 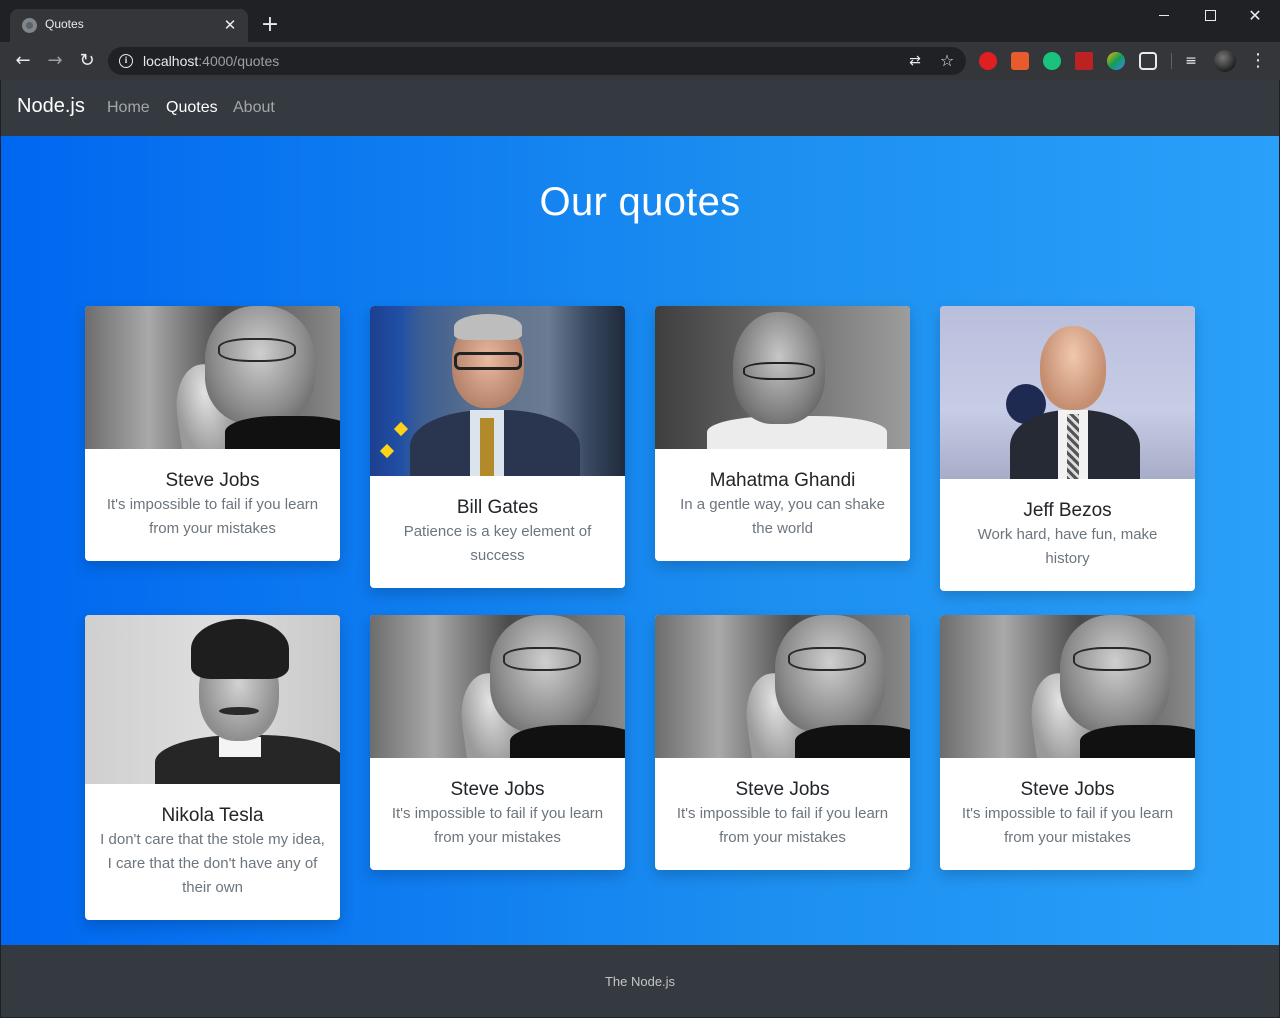 I want to click on translate-icon: ⇄, so click(x=915, y=61).